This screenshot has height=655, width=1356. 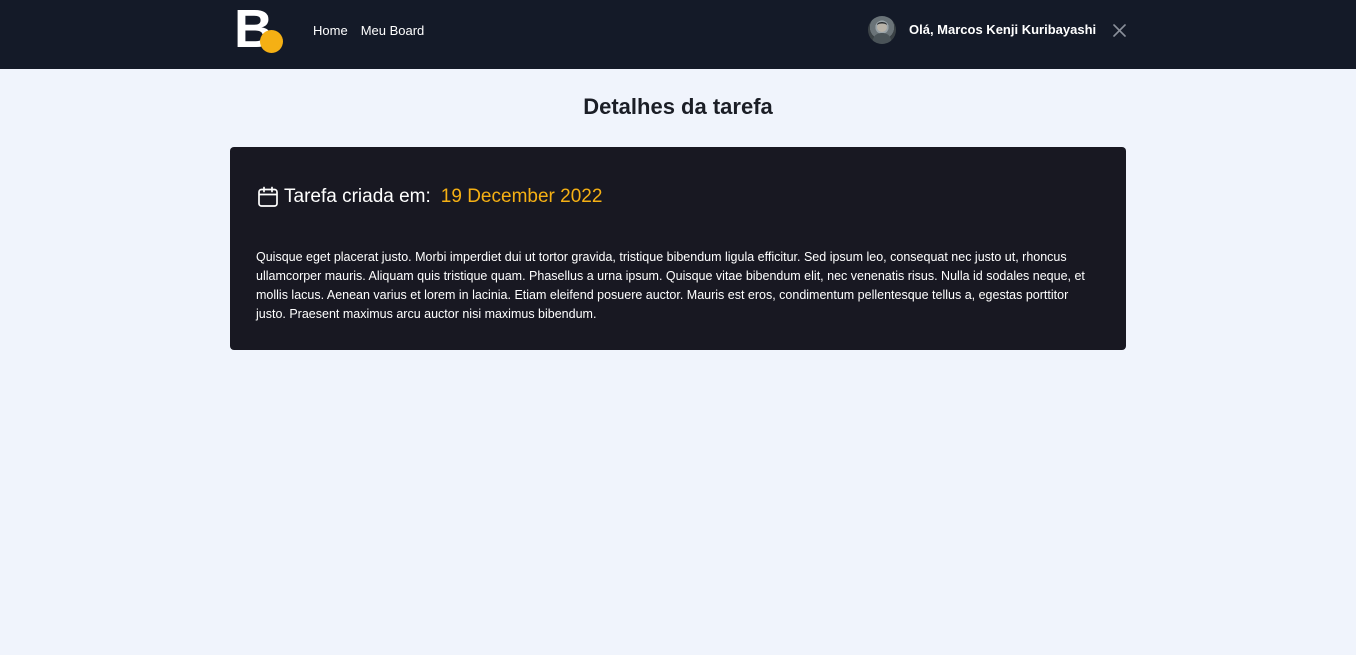 I want to click on close-icon, so click(x=1119, y=30).